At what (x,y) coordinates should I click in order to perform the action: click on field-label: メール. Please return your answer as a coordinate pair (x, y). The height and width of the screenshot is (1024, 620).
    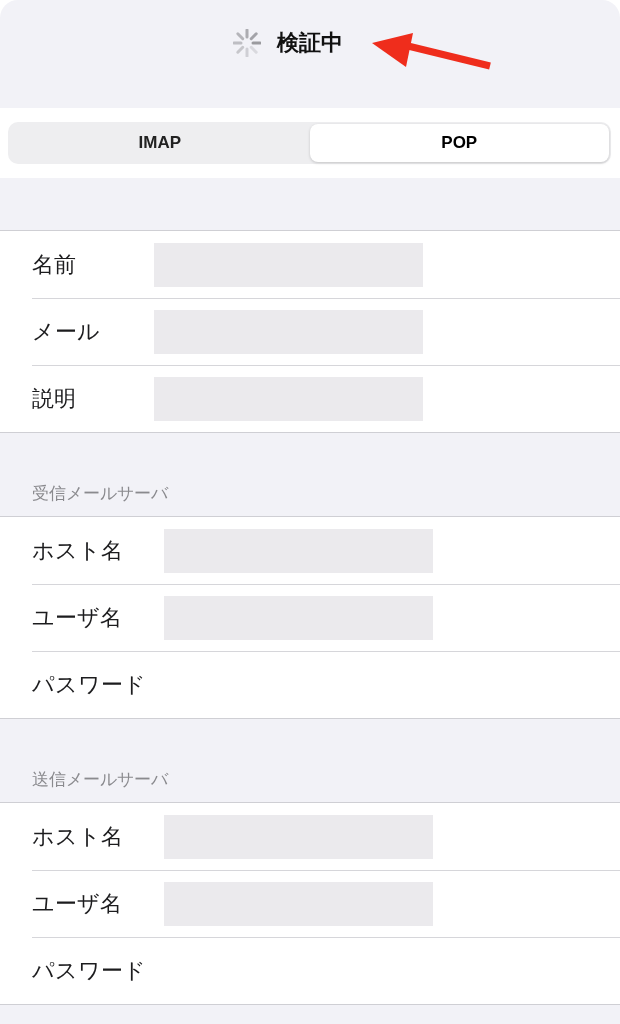
    Looking at the image, I should click on (66, 332).